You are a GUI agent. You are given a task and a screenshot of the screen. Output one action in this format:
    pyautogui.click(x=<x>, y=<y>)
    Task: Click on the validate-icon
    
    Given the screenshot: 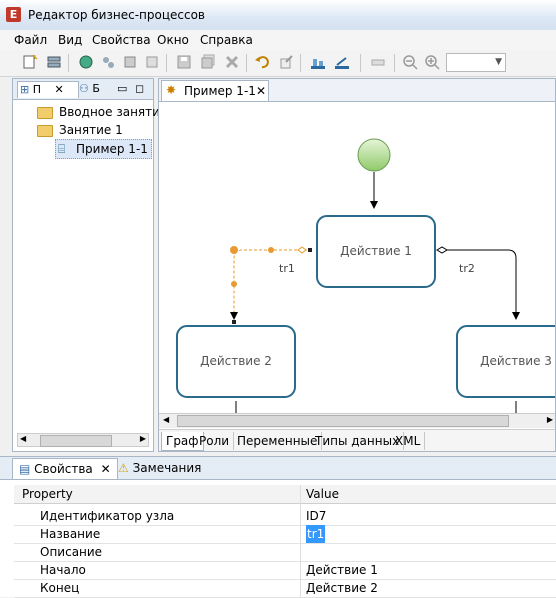 What is the action you would take?
    pyautogui.click(x=152, y=62)
    